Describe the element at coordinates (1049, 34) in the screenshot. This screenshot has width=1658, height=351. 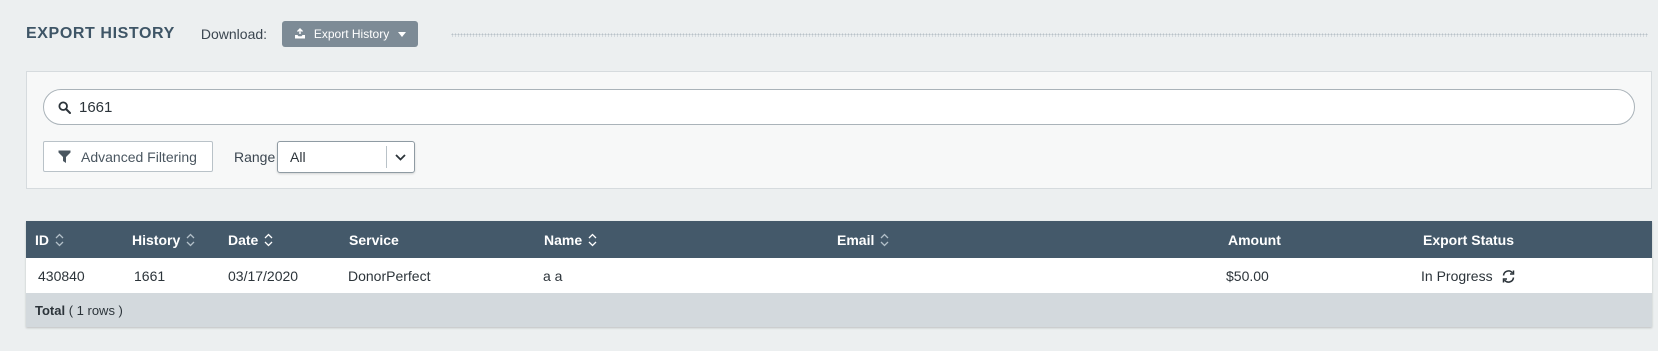
I see `dotted-divider` at that location.